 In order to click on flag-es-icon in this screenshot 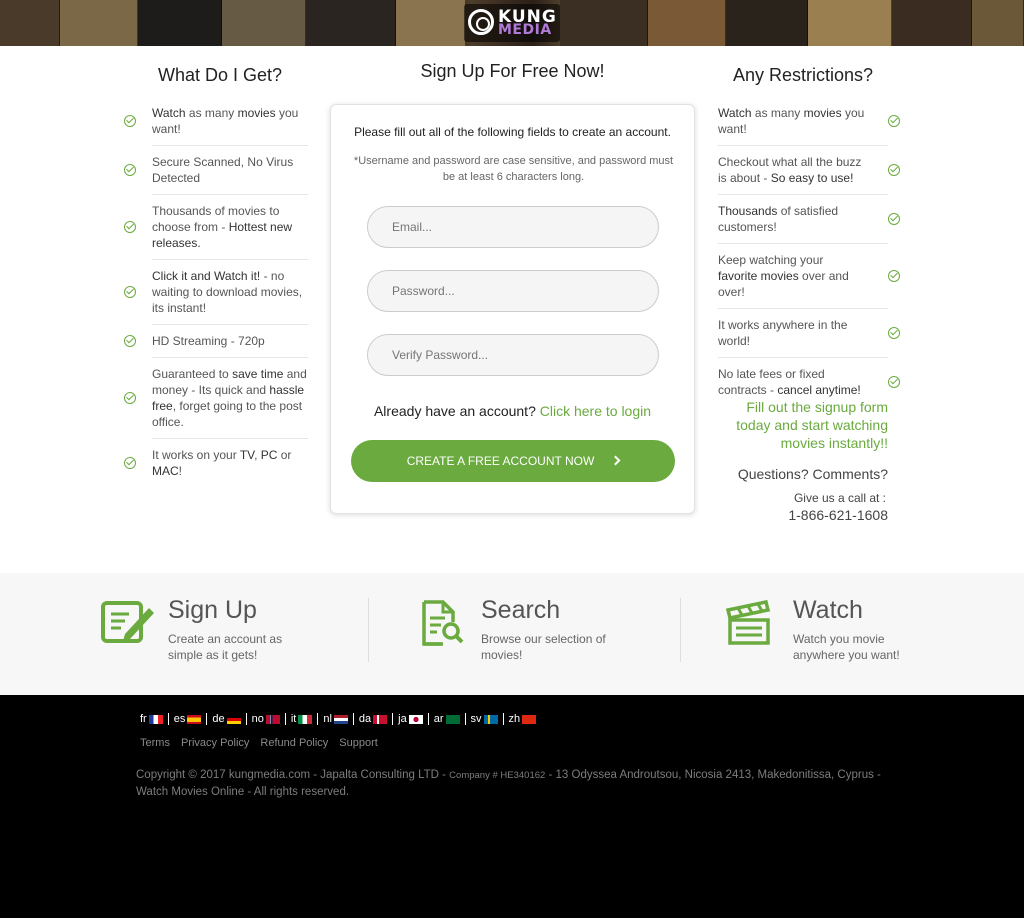, I will do `click(194, 719)`.